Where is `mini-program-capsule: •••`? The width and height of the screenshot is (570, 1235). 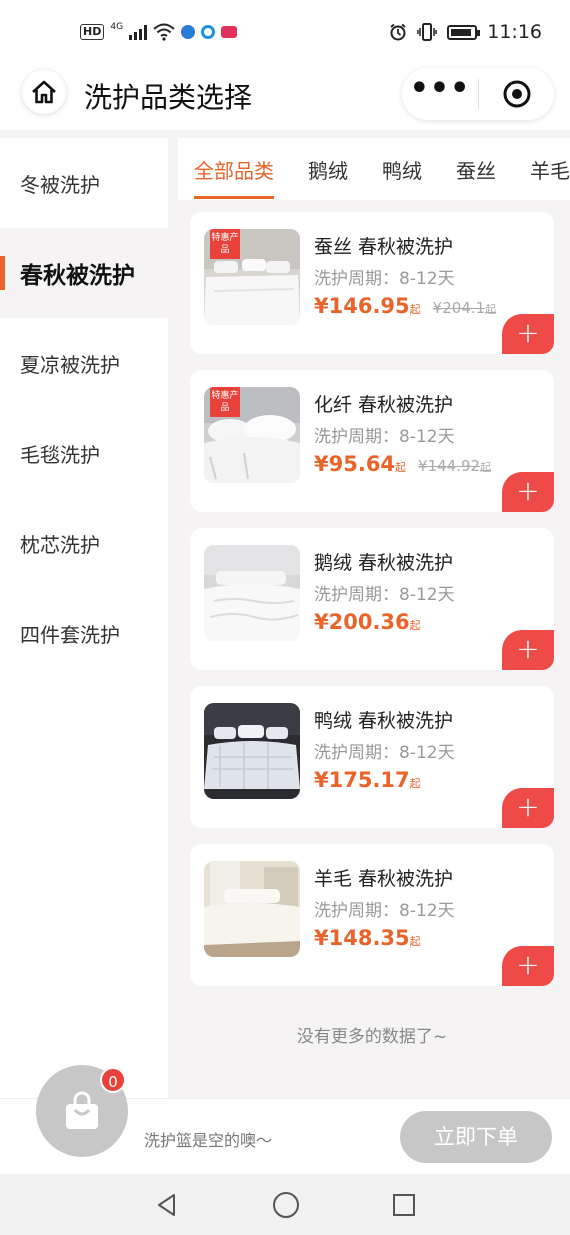 mini-program-capsule: ••• is located at coordinates (478, 94).